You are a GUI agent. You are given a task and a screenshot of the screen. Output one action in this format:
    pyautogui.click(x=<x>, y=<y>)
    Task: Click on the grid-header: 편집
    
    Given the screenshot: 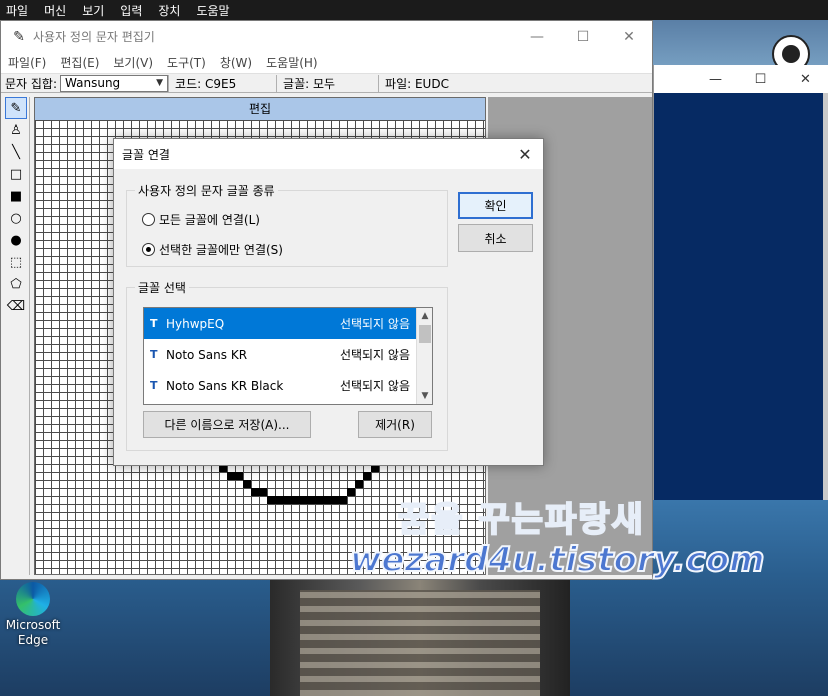 What is the action you would take?
    pyautogui.click(x=260, y=109)
    